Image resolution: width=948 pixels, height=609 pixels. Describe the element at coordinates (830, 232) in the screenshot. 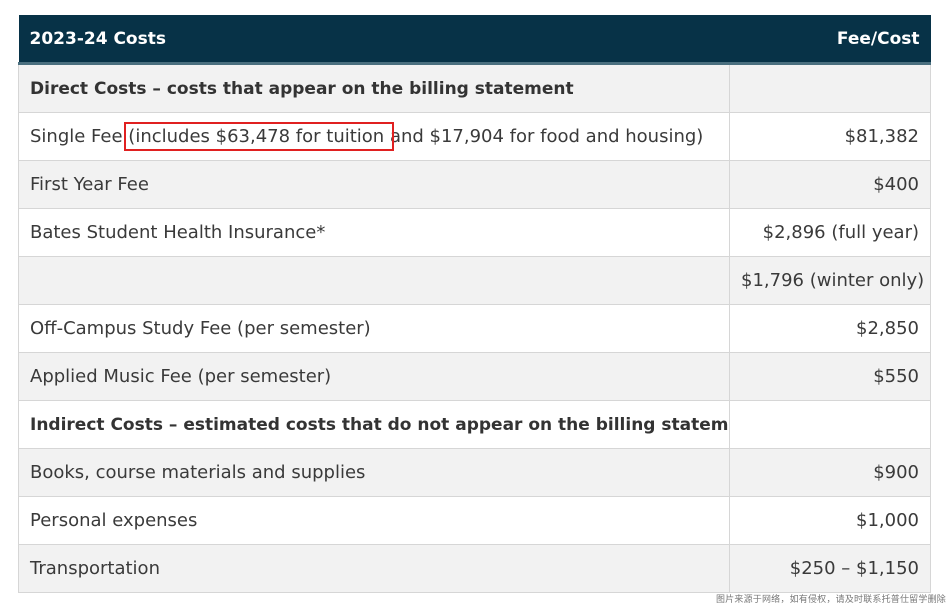

I see `row-amount: $2,896 (full year)` at that location.